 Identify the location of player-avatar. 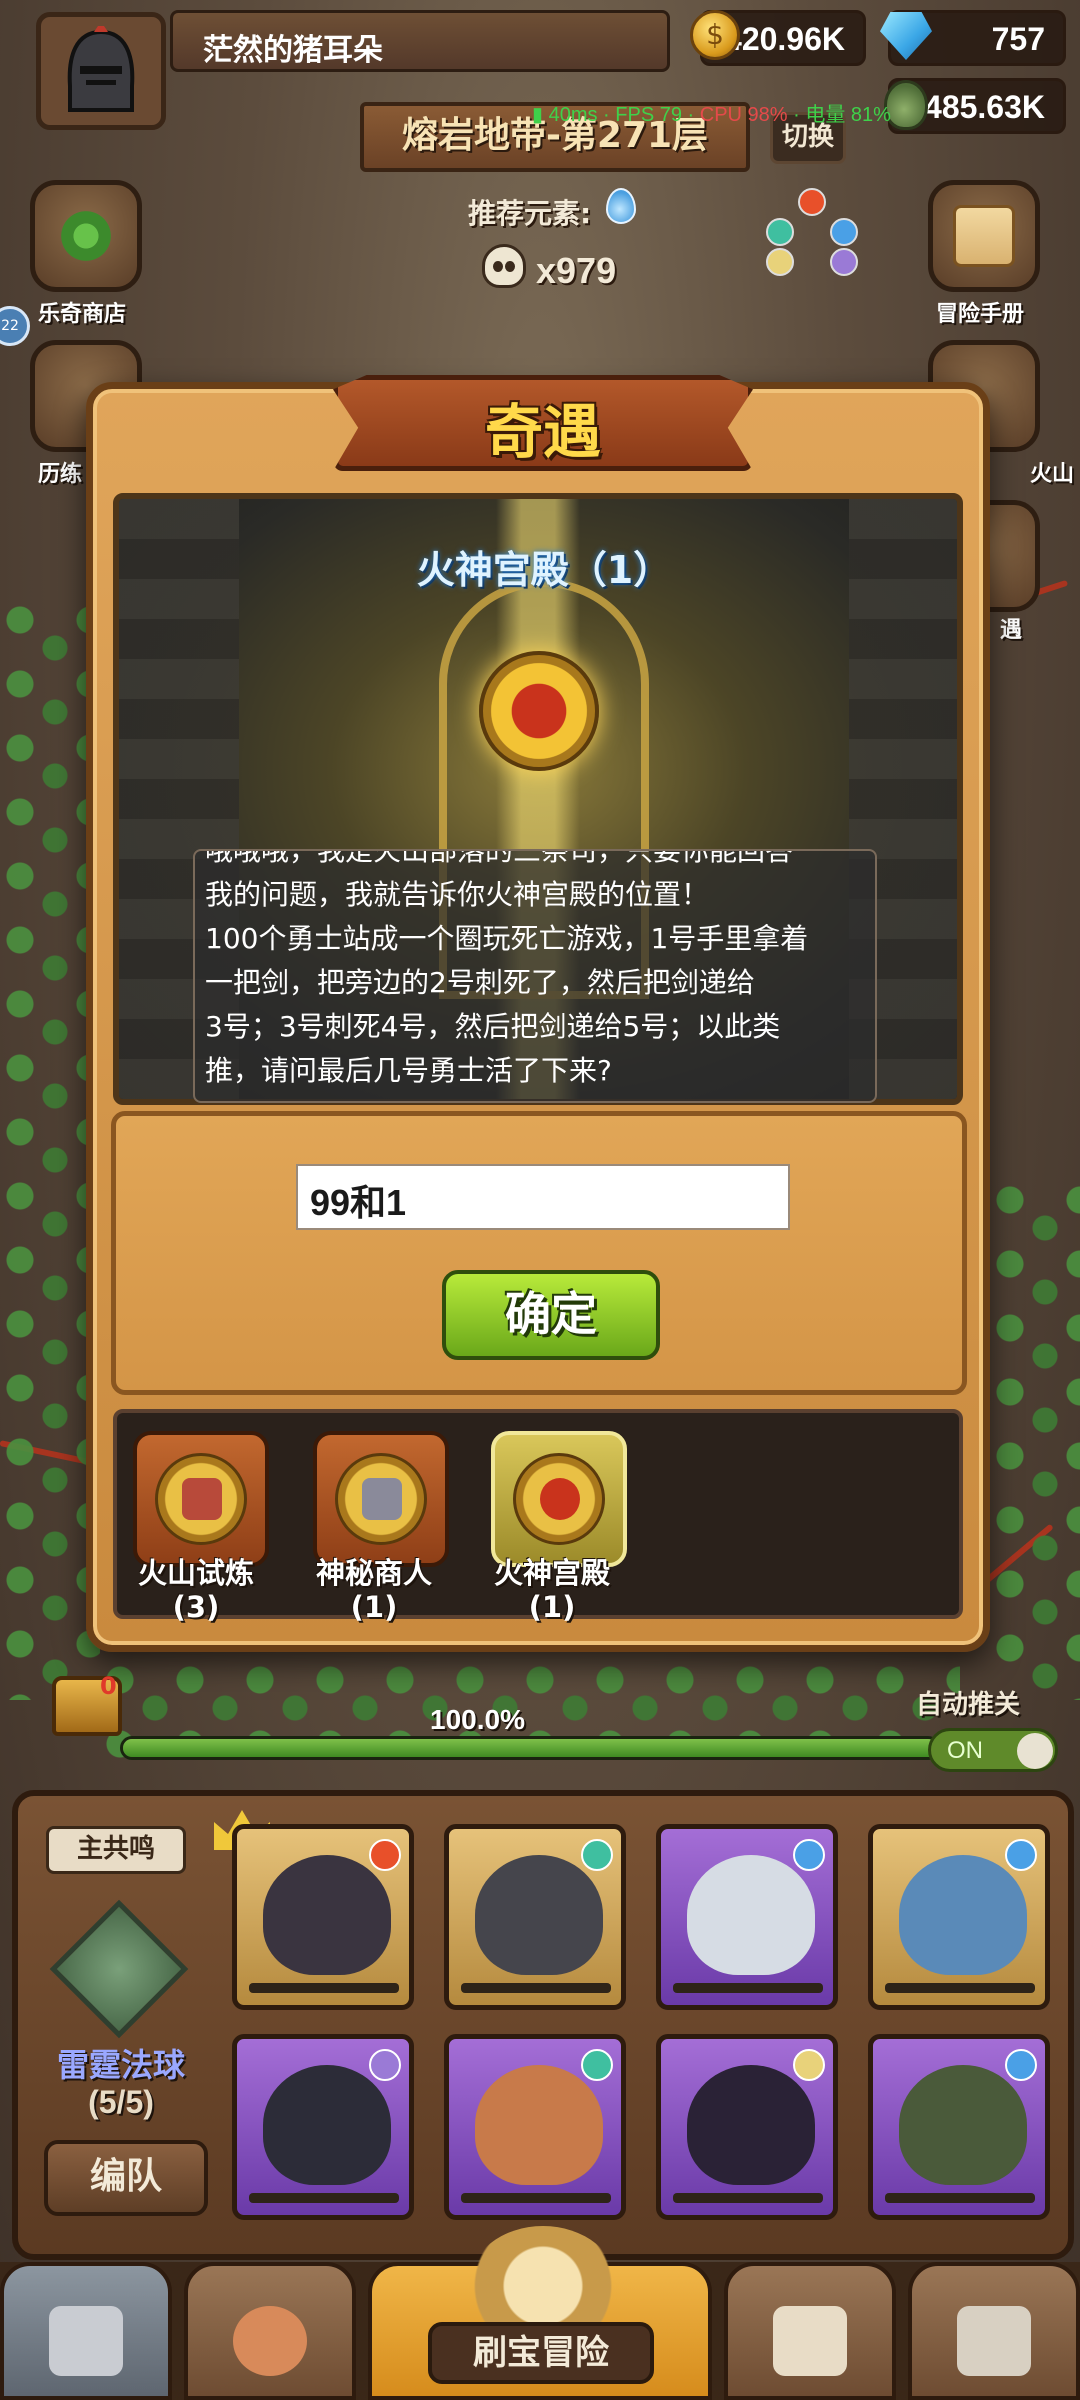
(101, 71).